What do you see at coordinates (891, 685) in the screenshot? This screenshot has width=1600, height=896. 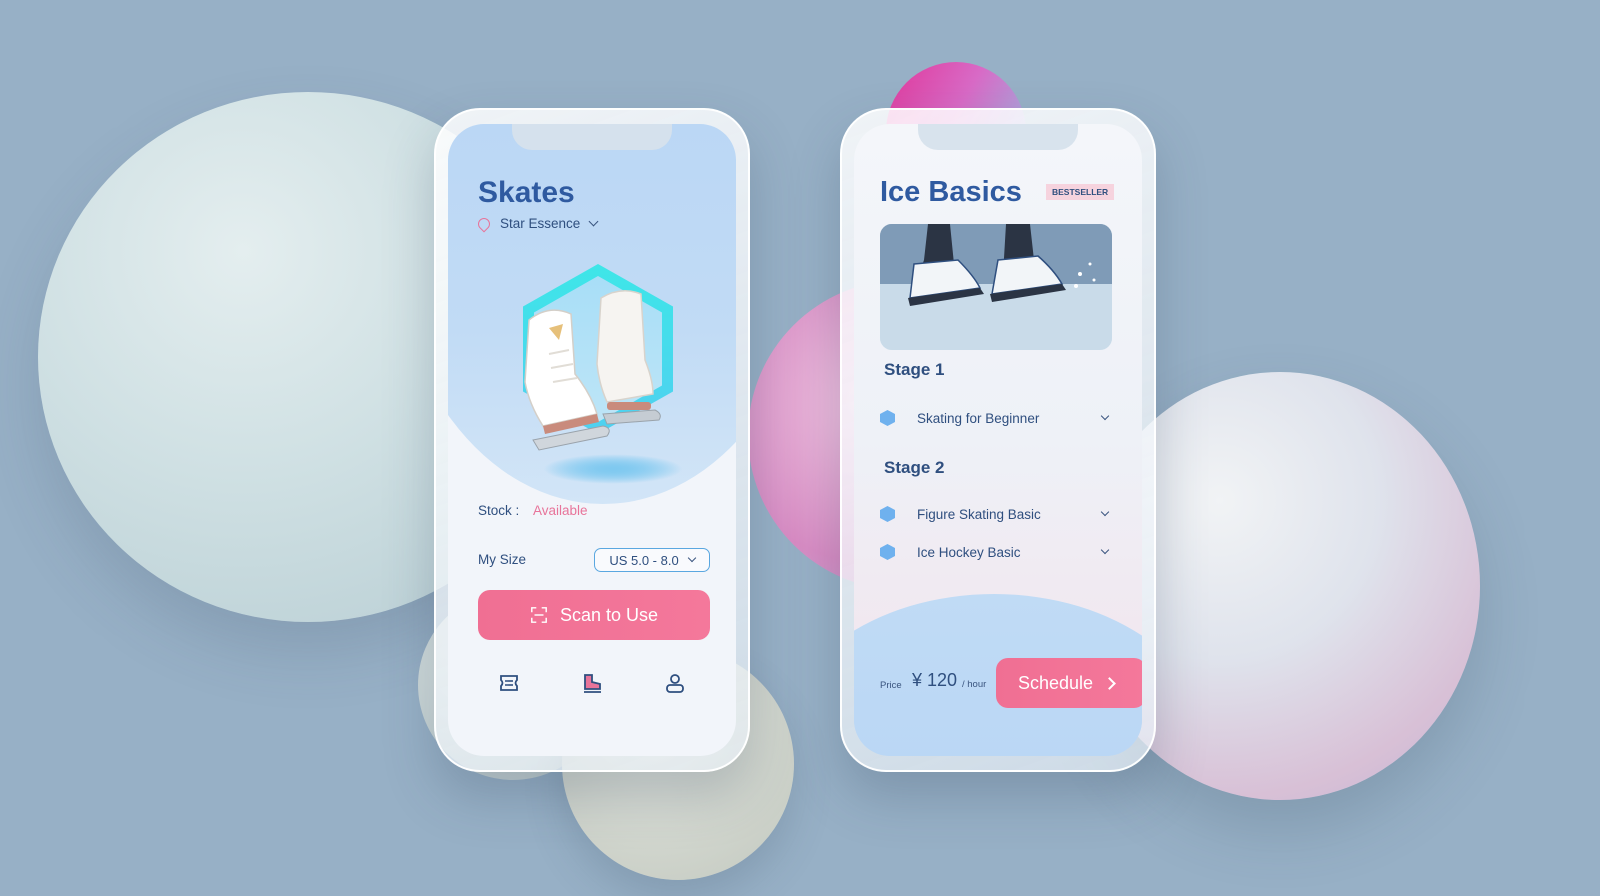 I see `price-label: Price` at bounding box center [891, 685].